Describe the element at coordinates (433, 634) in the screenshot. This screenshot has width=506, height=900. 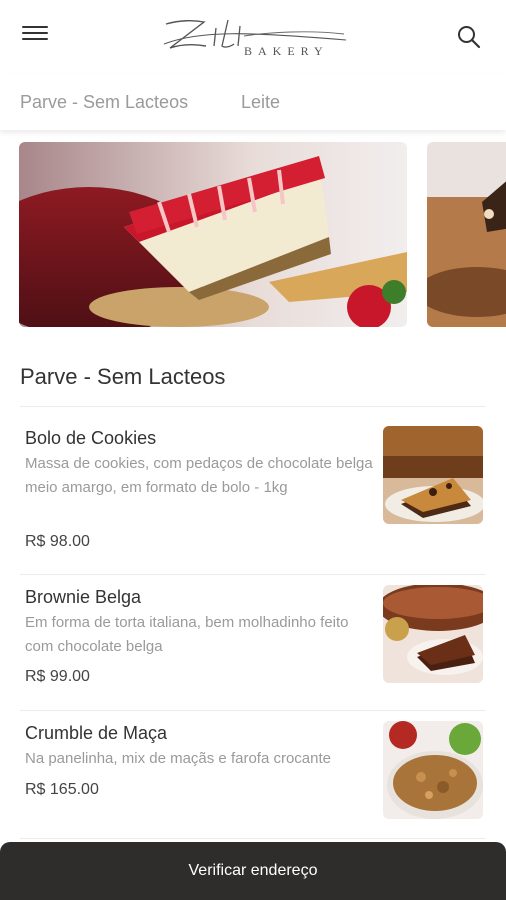
I see `product-image-brownie-belga` at that location.